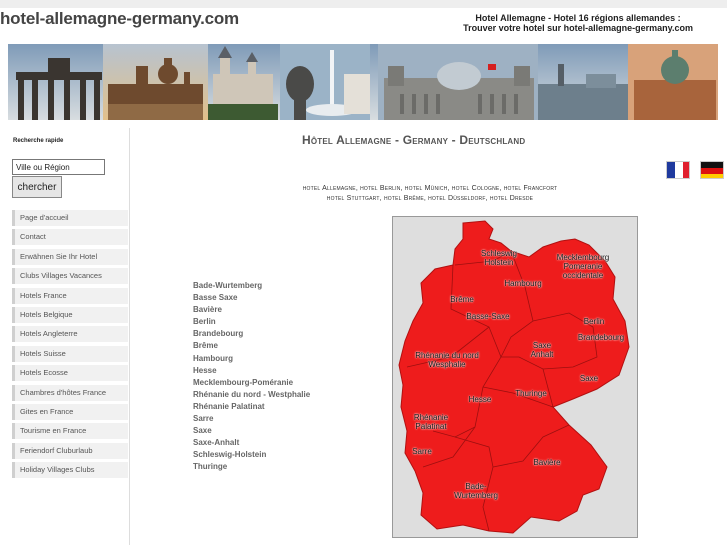 The image size is (727, 545). I want to click on map-label-rhenanie-nord-2: Wesphalie, so click(447, 364).